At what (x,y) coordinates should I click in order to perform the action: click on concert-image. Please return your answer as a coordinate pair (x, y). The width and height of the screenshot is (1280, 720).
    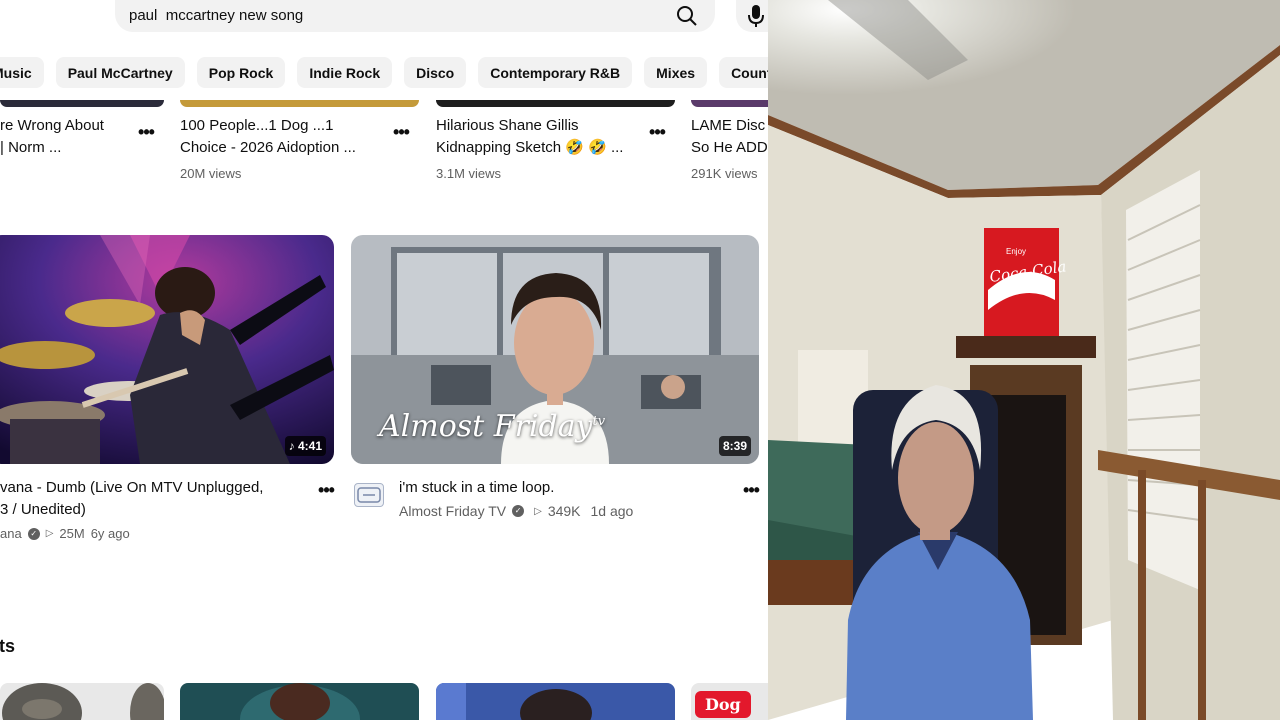
    Looking at the image, I should click on (167, 349).